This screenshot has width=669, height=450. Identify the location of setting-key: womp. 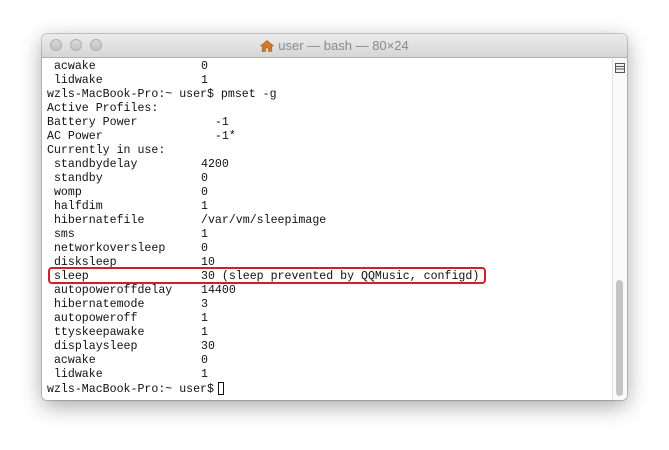
(64, 192).